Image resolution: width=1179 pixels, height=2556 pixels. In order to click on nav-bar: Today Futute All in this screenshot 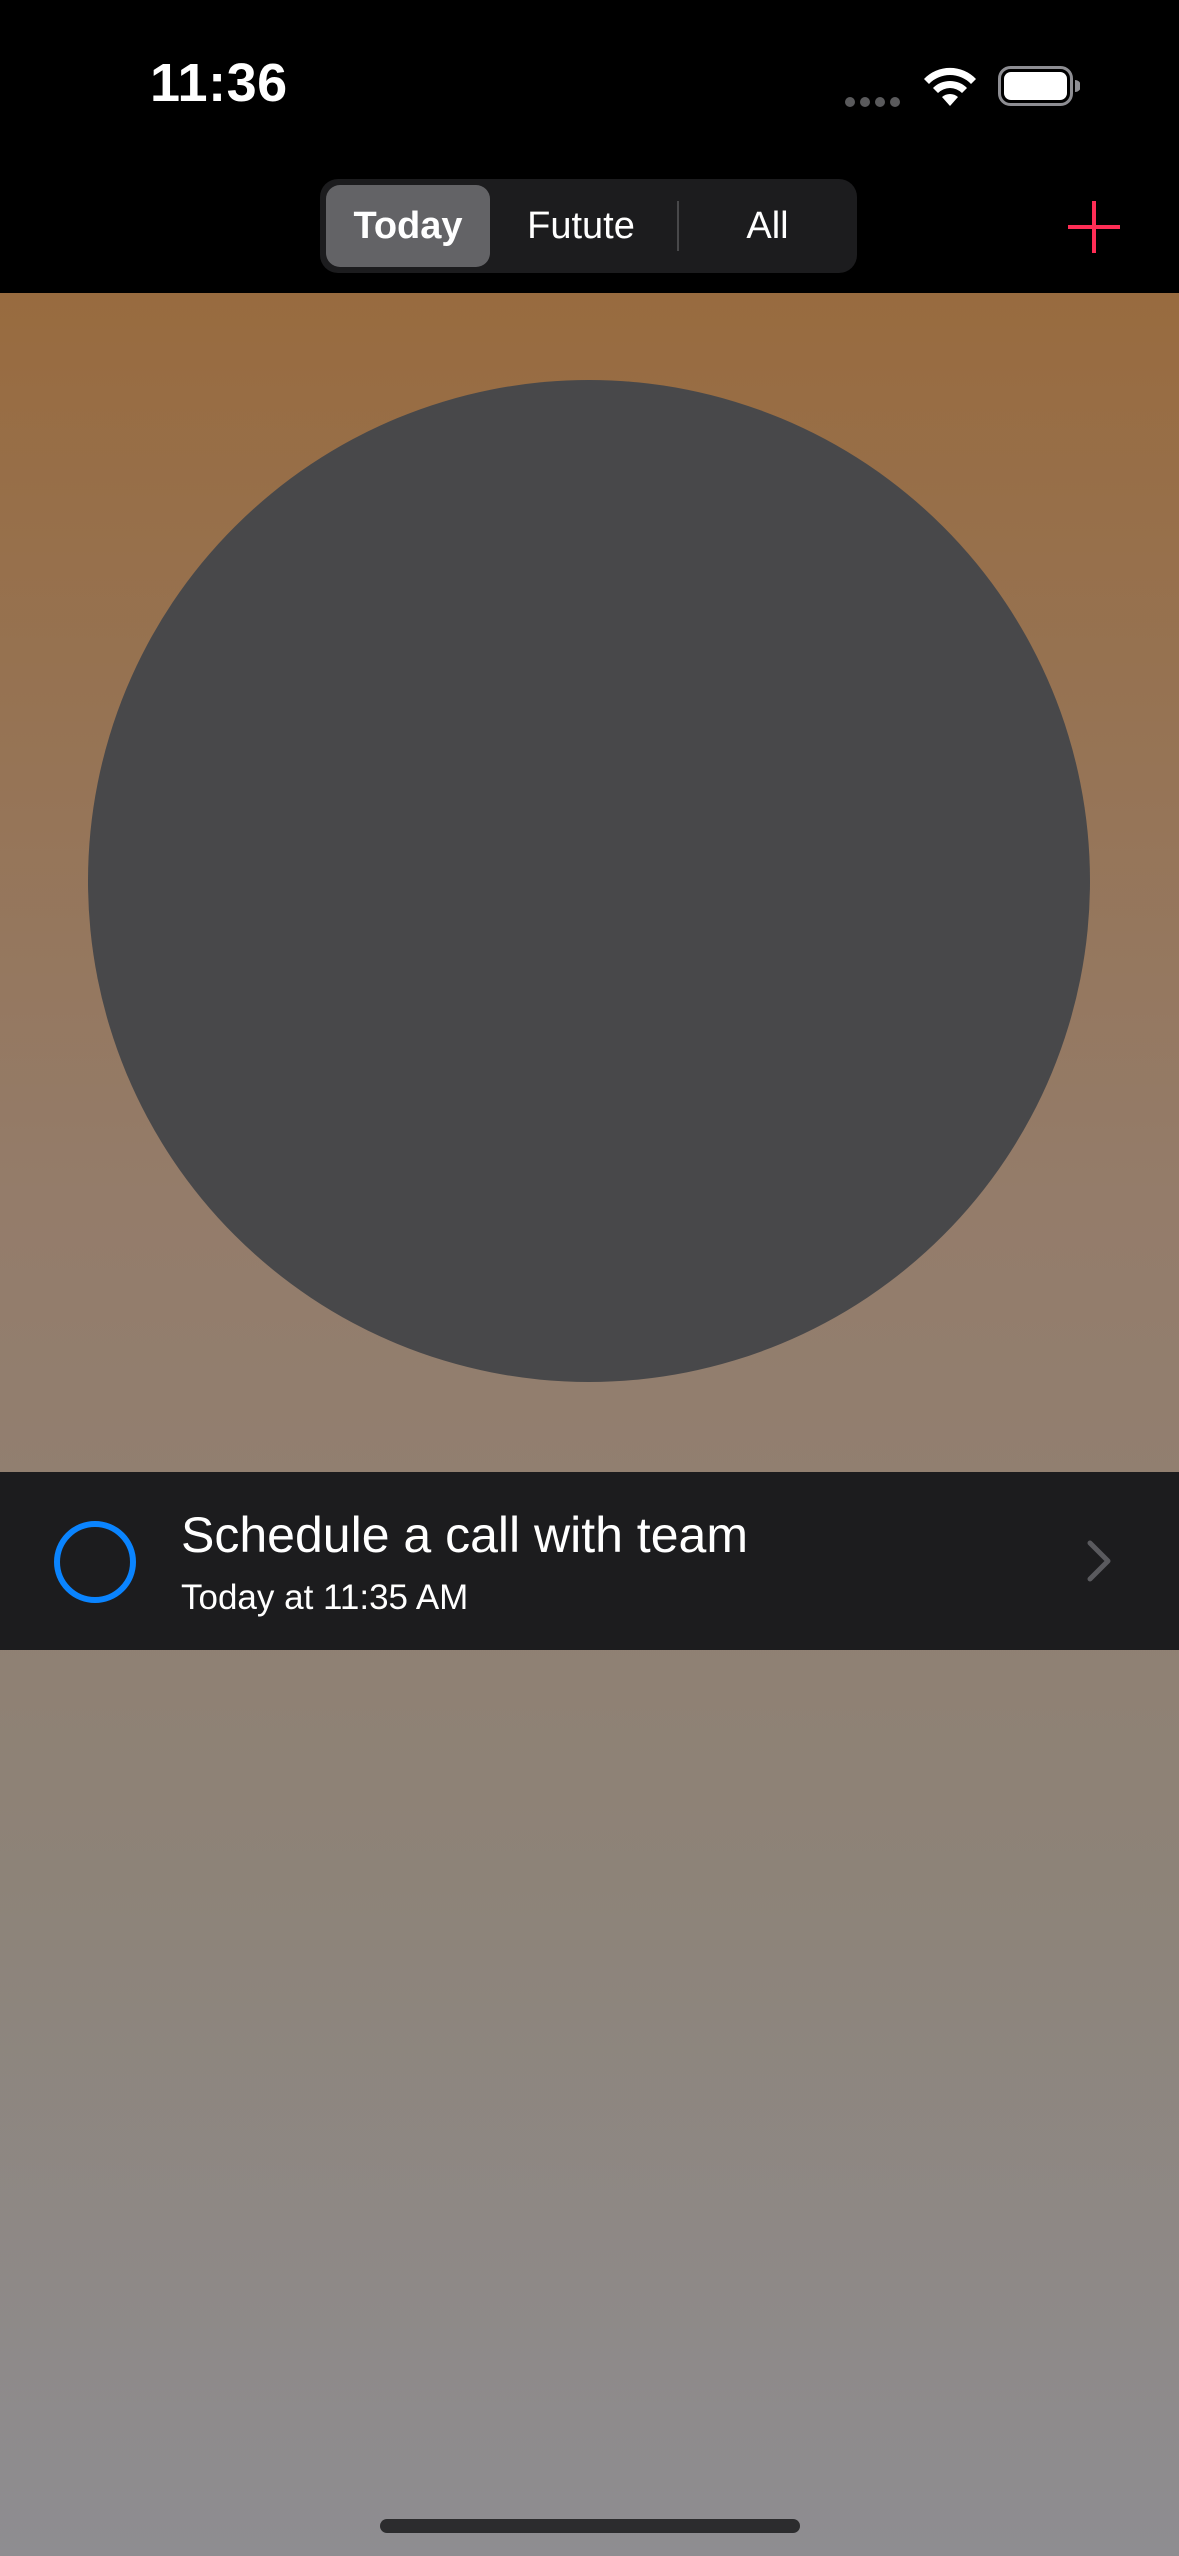, I will do `click(589, 234)`.